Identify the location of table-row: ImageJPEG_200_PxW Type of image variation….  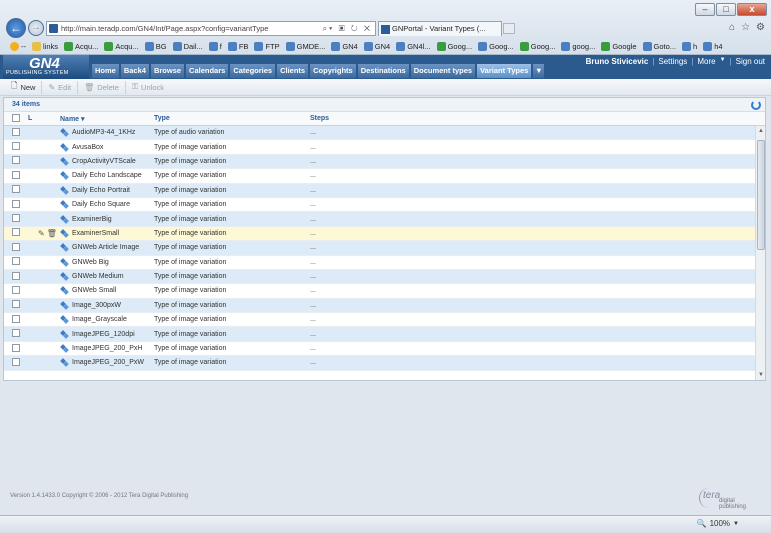
(379, 363).